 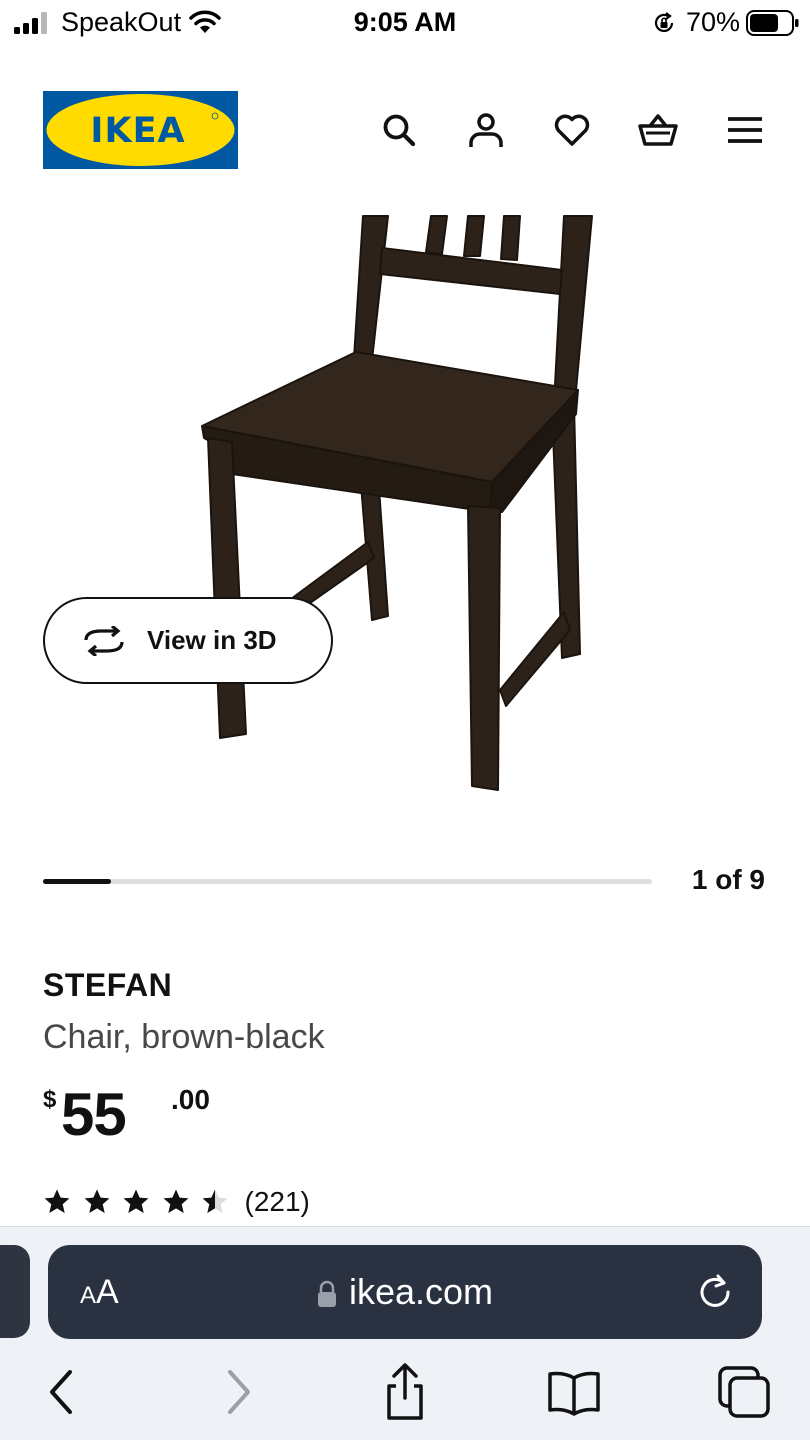 What do you see at coordinates (713, 22) in the screenshot?
I see `battery-percent: 70%` at bounding box center [713, 22].